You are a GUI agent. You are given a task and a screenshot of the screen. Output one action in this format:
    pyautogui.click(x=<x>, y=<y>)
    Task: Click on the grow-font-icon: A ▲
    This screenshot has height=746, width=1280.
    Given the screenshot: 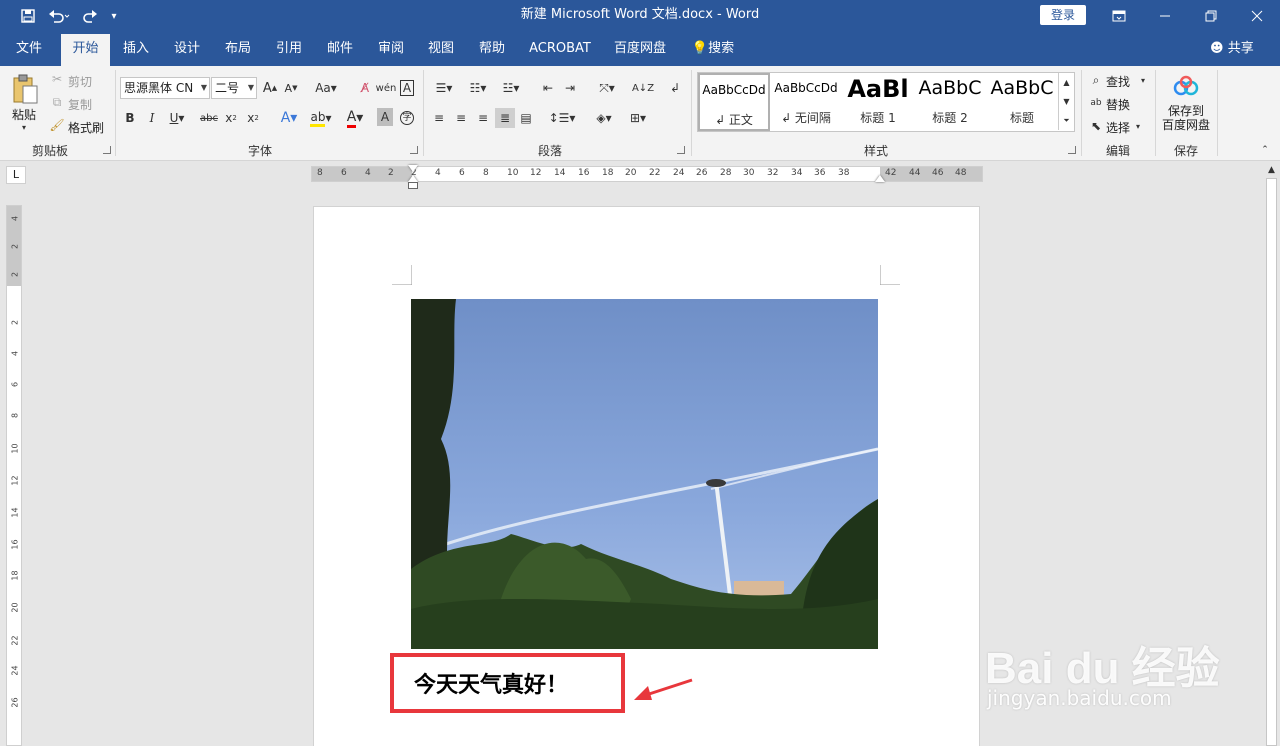 What is the action you would take?
    pyautogui.click(x=270, y=88)
    